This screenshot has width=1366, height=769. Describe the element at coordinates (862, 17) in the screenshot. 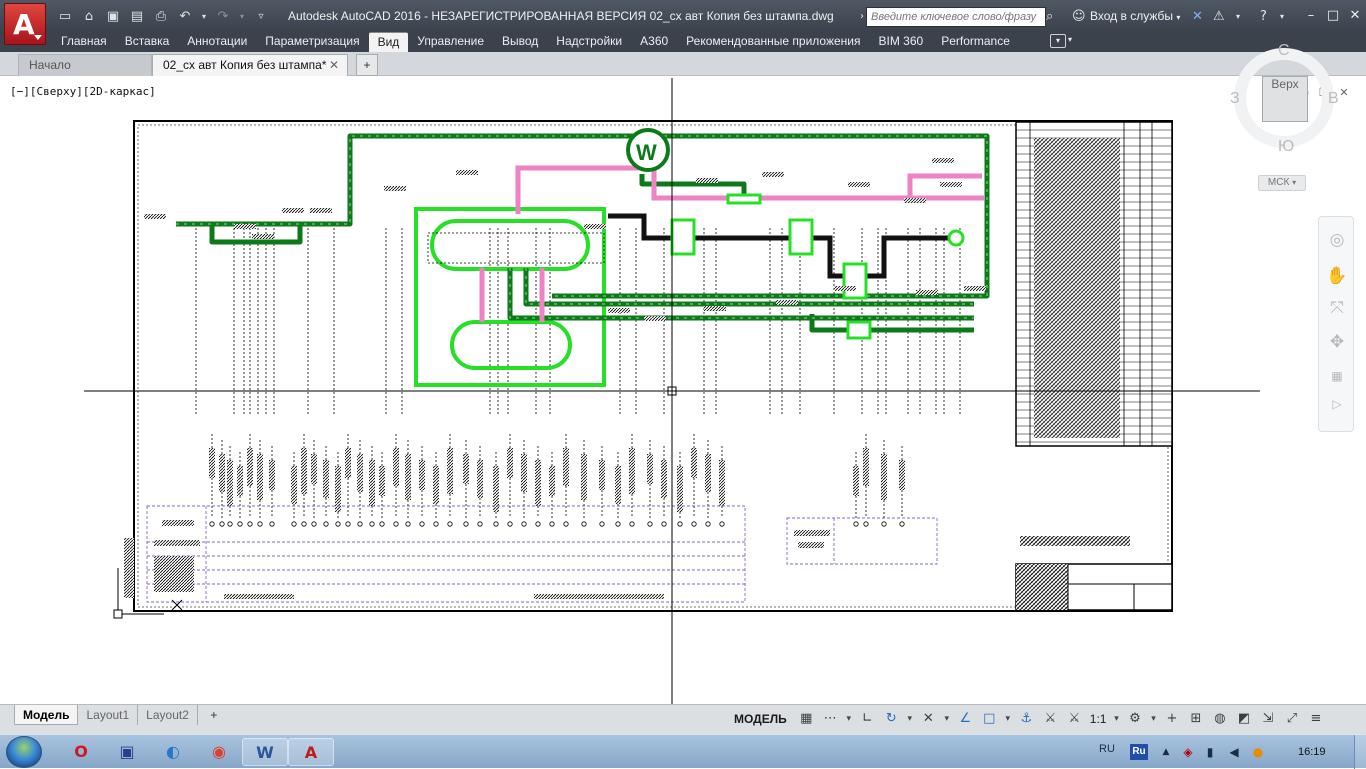

I see `chevron-right-icon: ›` at that location.